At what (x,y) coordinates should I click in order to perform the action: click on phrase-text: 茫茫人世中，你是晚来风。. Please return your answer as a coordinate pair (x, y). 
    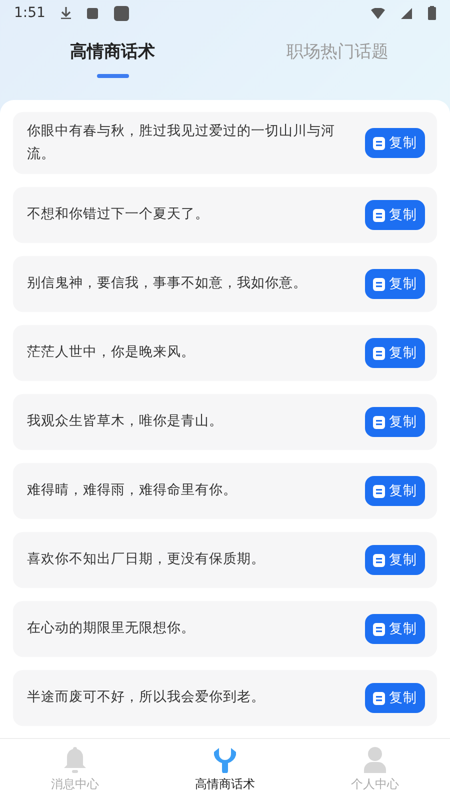
    Looking at the image, I should click on (111, 352).